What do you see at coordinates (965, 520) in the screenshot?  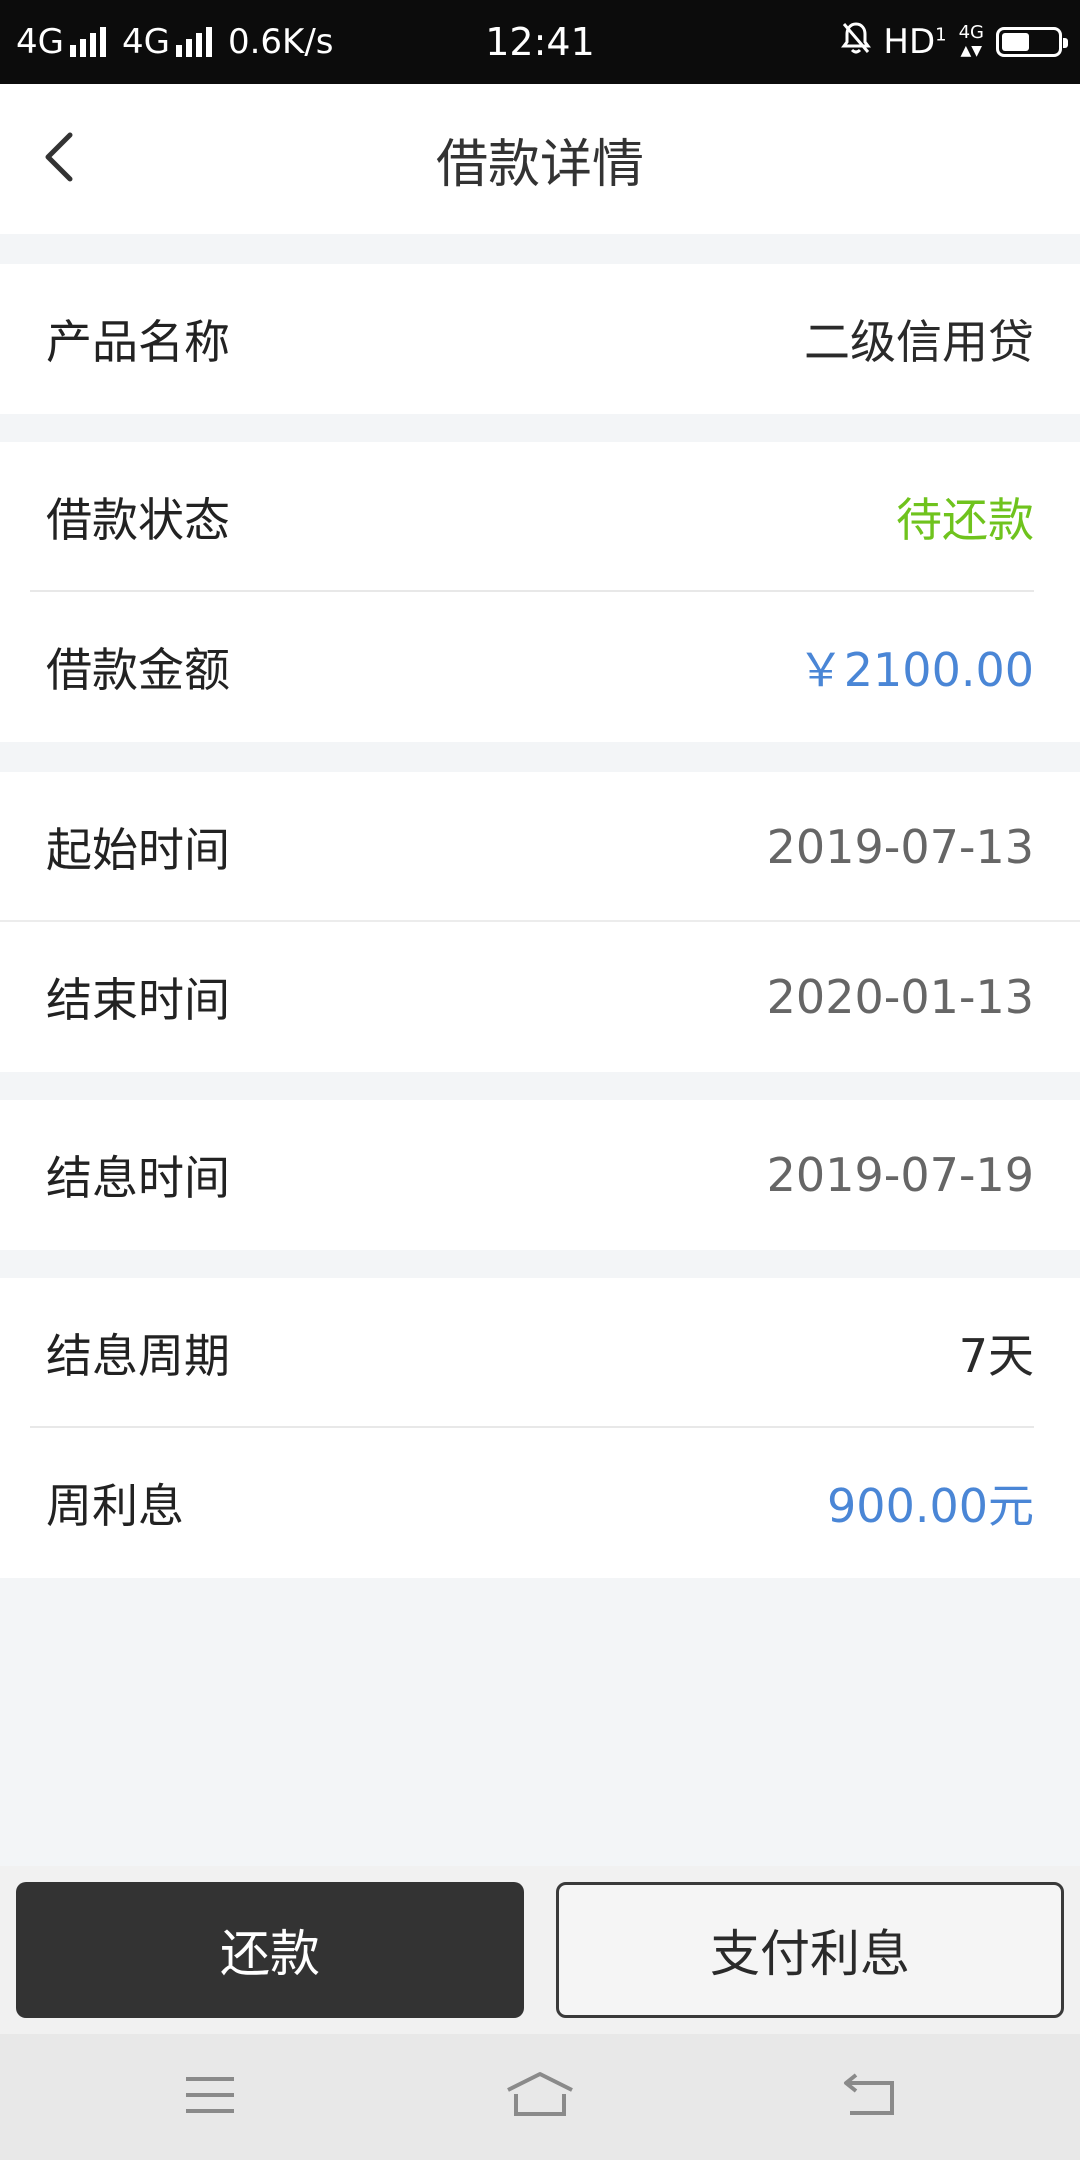 I see `status-value: 待还款` at bounding box center [965, 520].